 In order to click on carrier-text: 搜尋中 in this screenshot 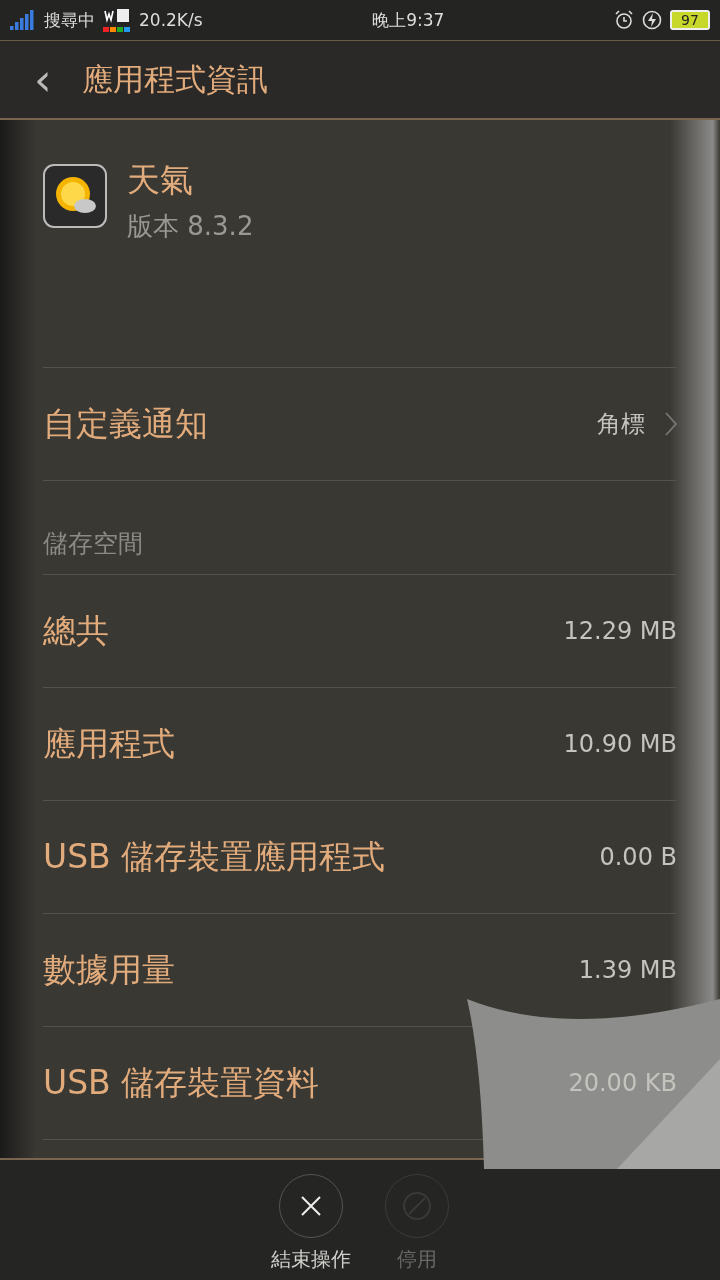, I will do `click(69, 20)`.